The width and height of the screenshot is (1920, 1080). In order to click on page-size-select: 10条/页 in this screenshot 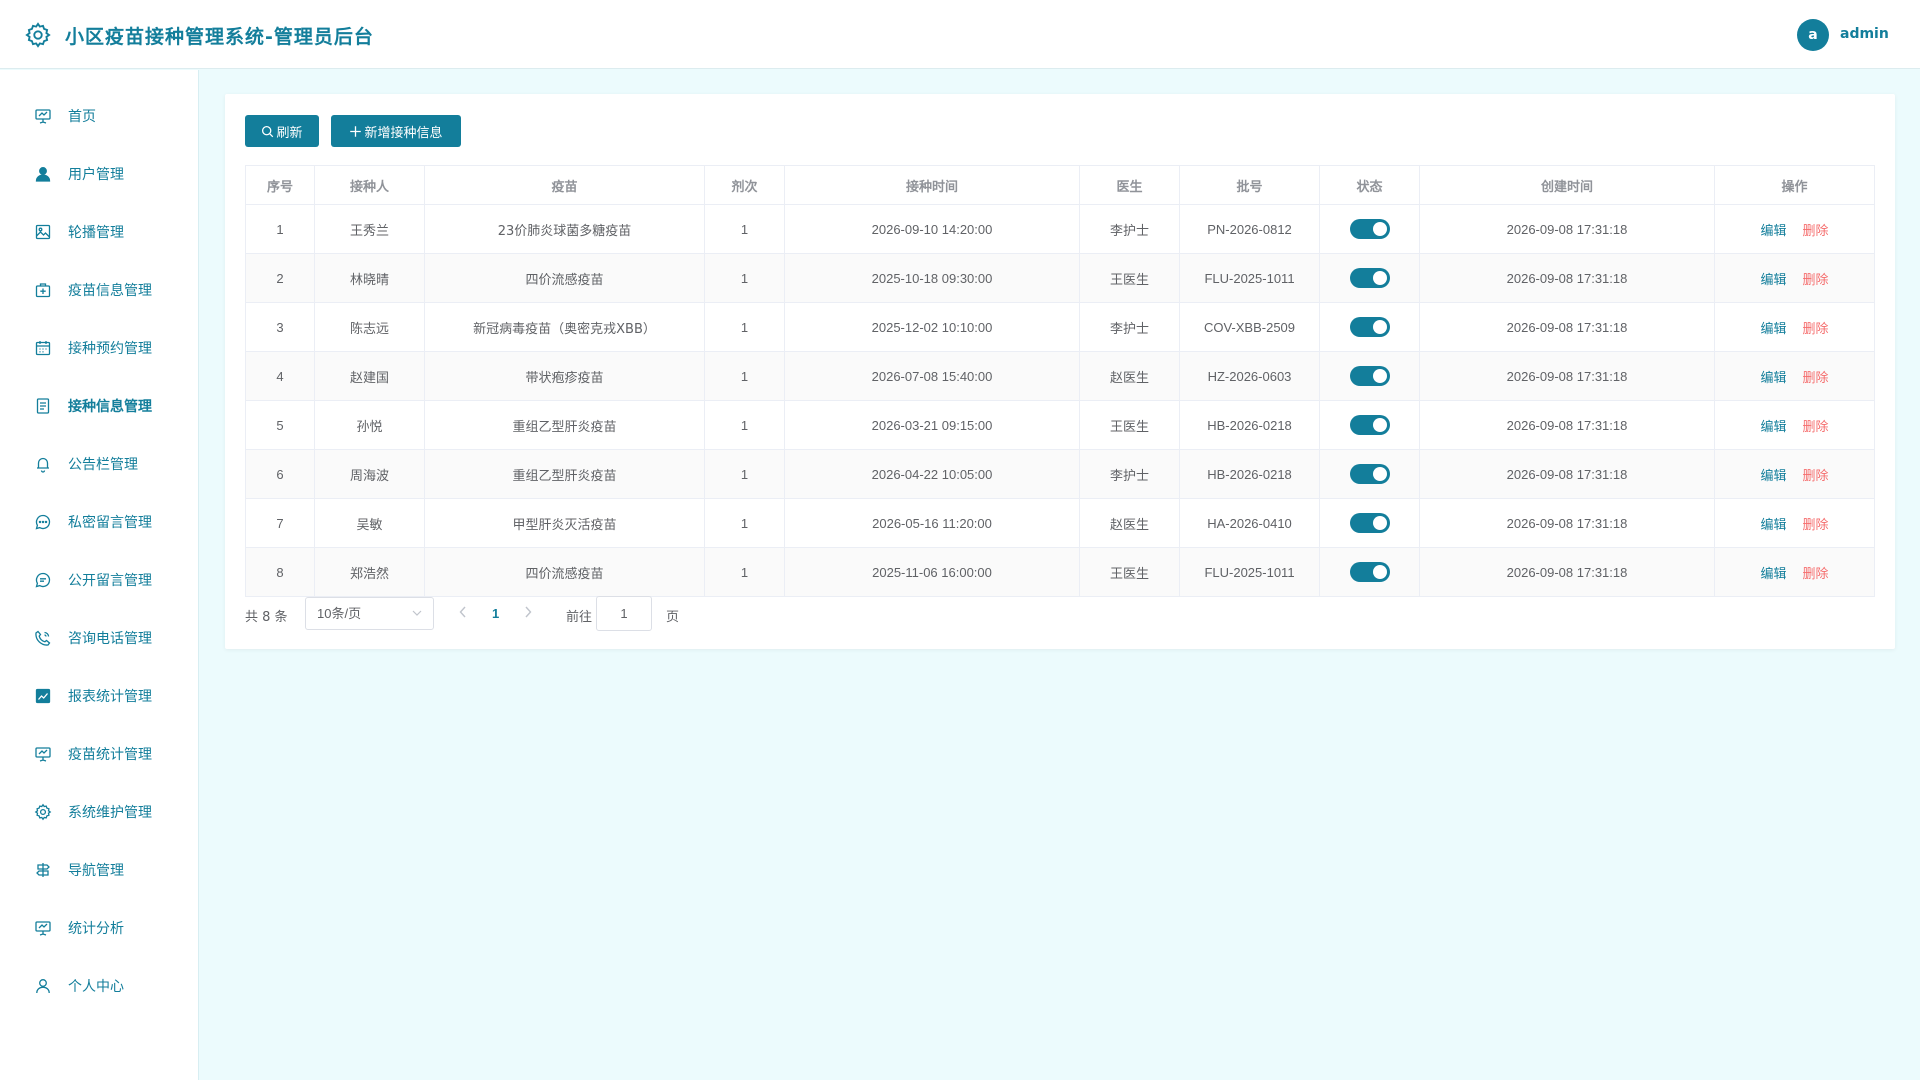, I will do `click(369, 613)`.